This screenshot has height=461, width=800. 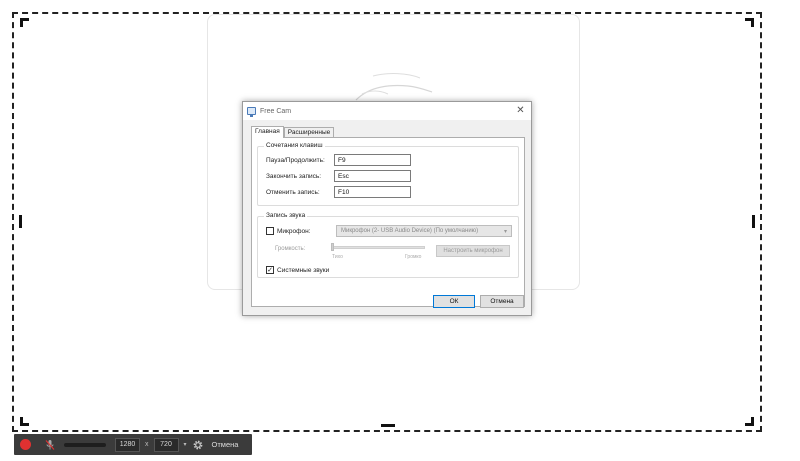 I want to click on edge-handle-left, so click(x=20, y=221).